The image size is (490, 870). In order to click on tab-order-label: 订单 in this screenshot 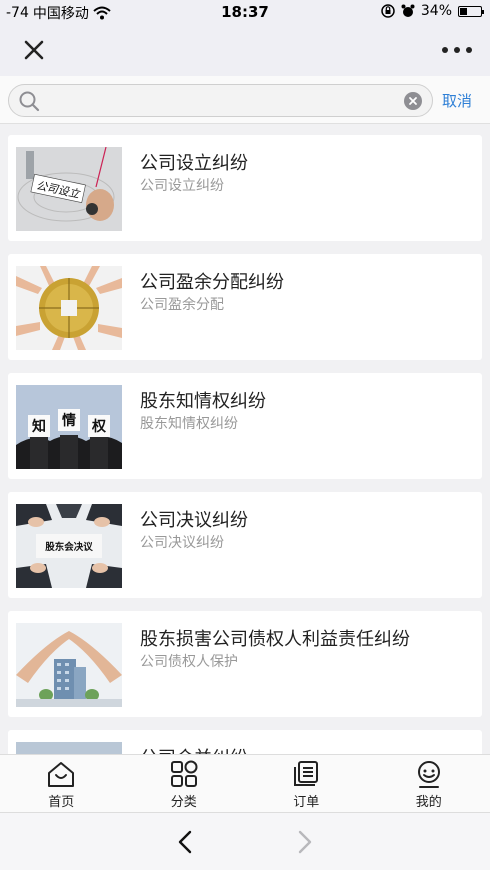, I will do `click(306, 802)`.